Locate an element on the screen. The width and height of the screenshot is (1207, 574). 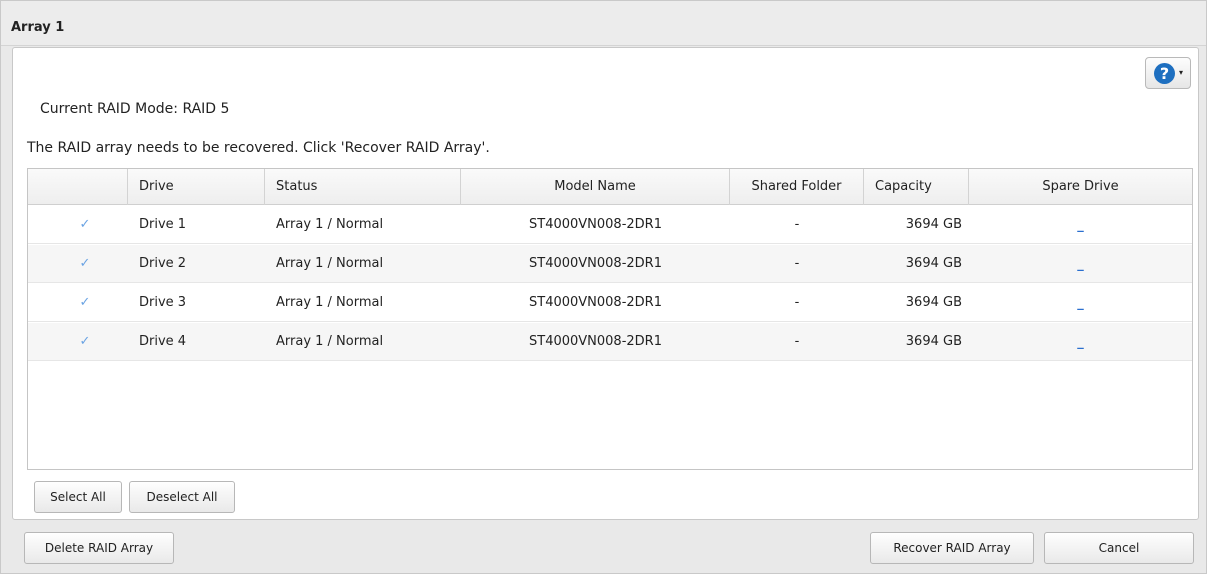
drive-cell: Drive 1 is located at coordinates (163, 224).